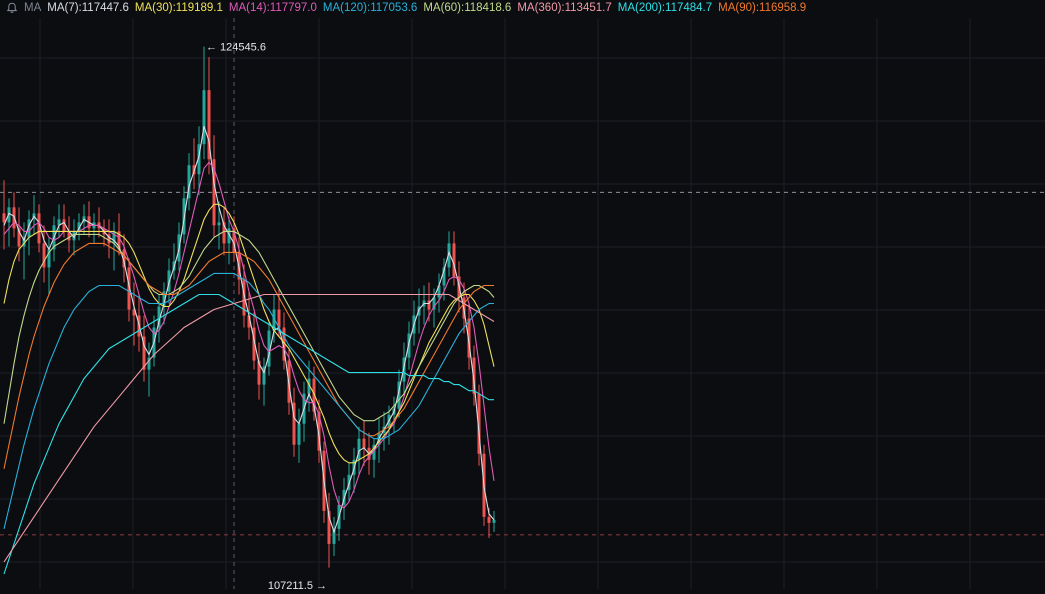 The width and height of the screenshot is (1045, 594). I want to click on low-price-label: 107211.5 →, so click(297, 584).